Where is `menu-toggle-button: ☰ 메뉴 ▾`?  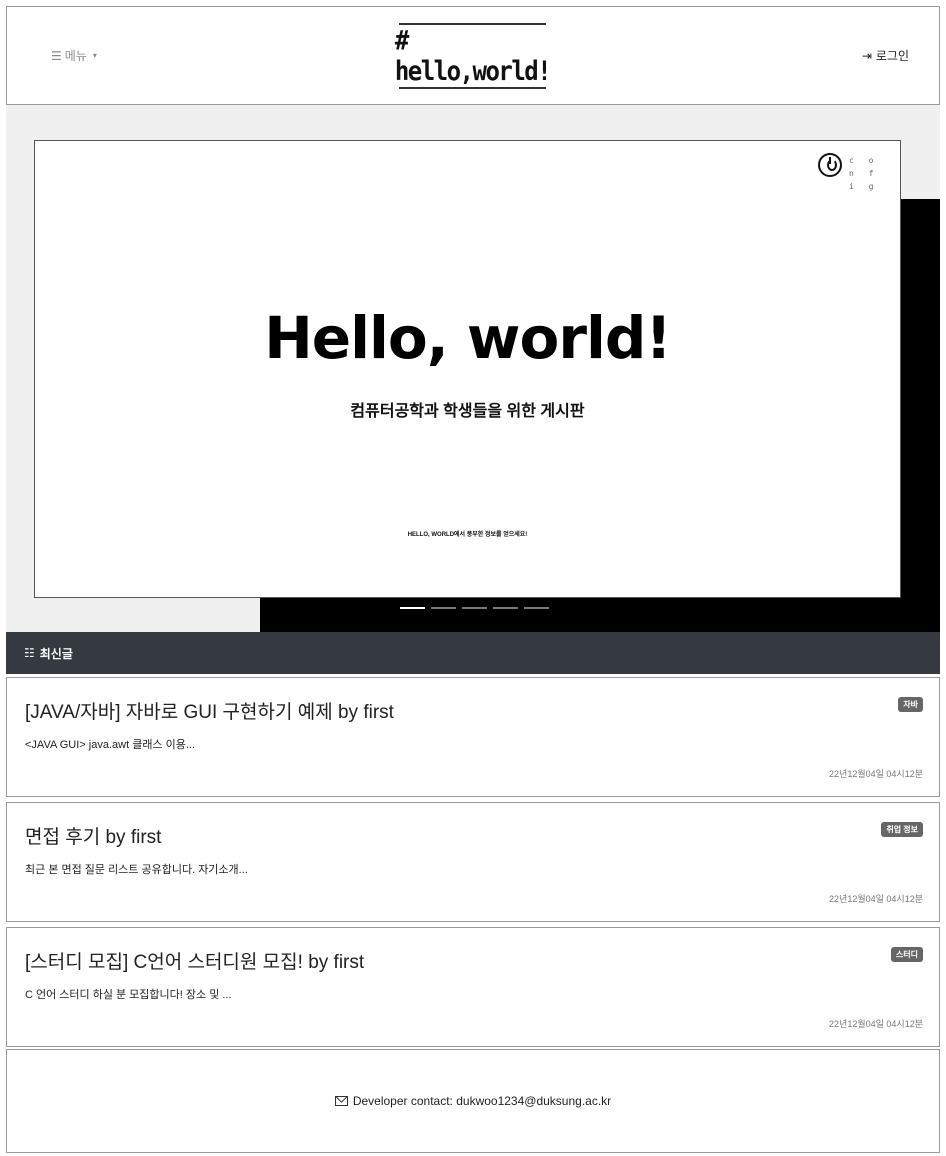 menu-toggle-button: ☰ 메뉴 ▾ is located at coordinates (74, 55).